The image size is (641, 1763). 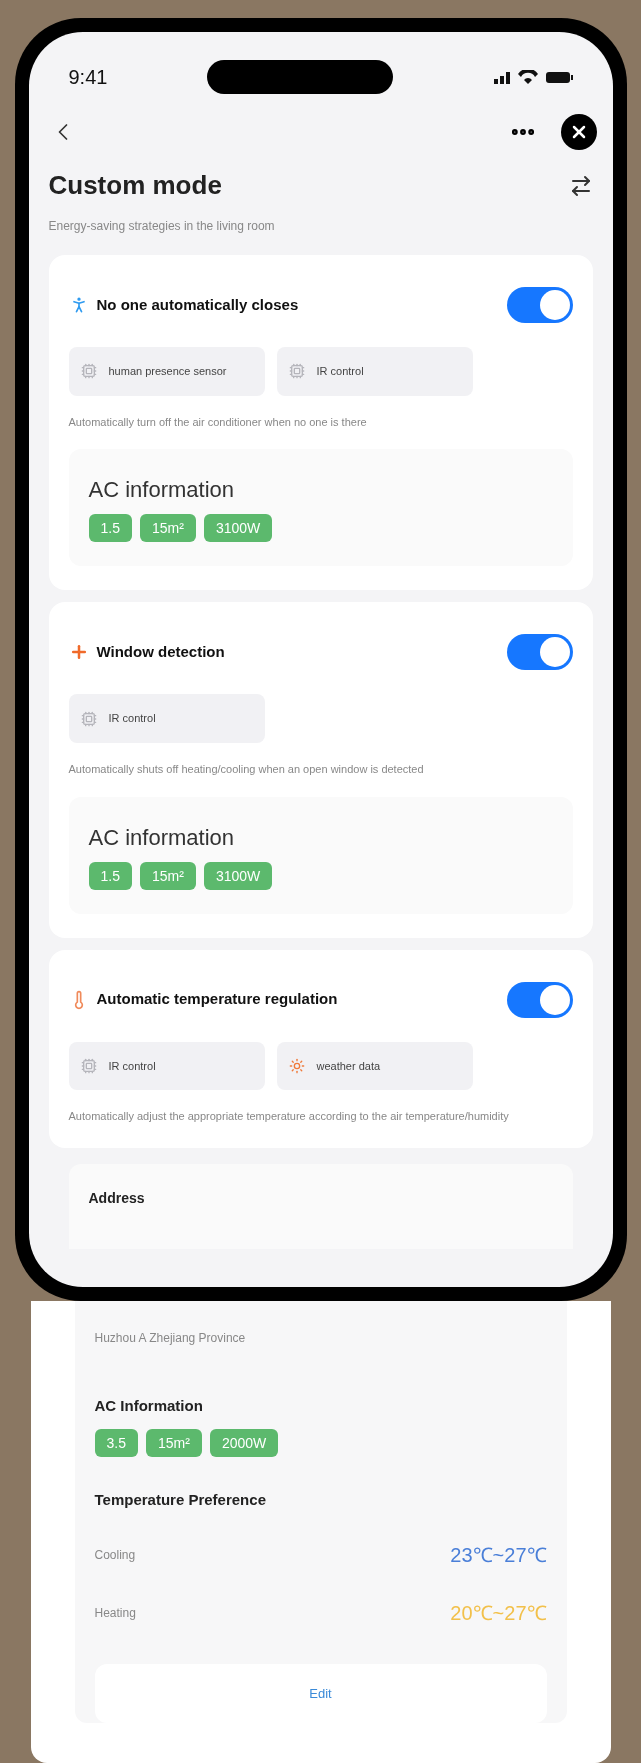 I want to click on address-value: Huzhou A Zhejiang Province, so click(x=170, y=1338).